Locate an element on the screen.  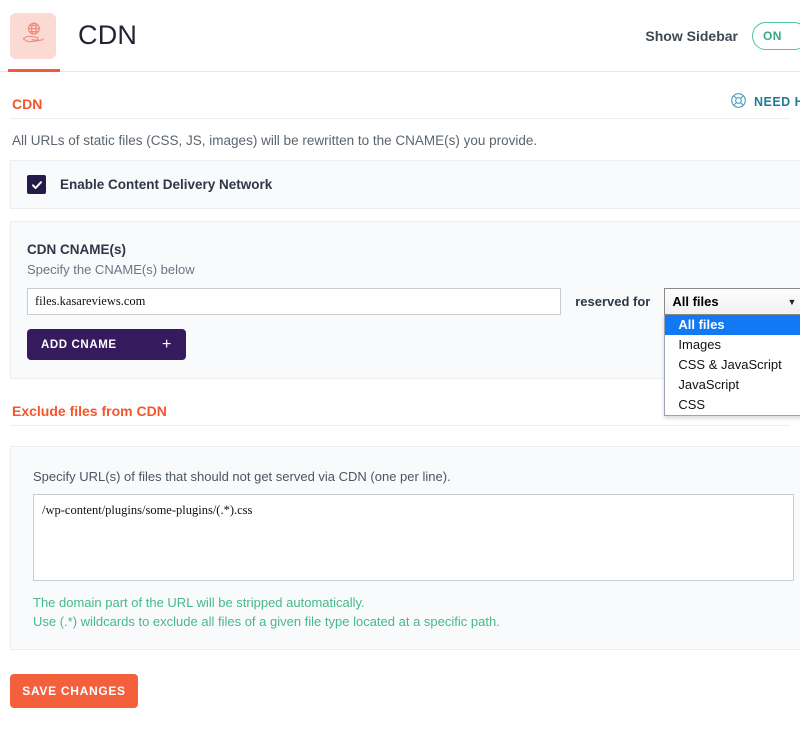
select-option-css-and-javascript: CSS & JavaScript is located at coordinates (732, 365).